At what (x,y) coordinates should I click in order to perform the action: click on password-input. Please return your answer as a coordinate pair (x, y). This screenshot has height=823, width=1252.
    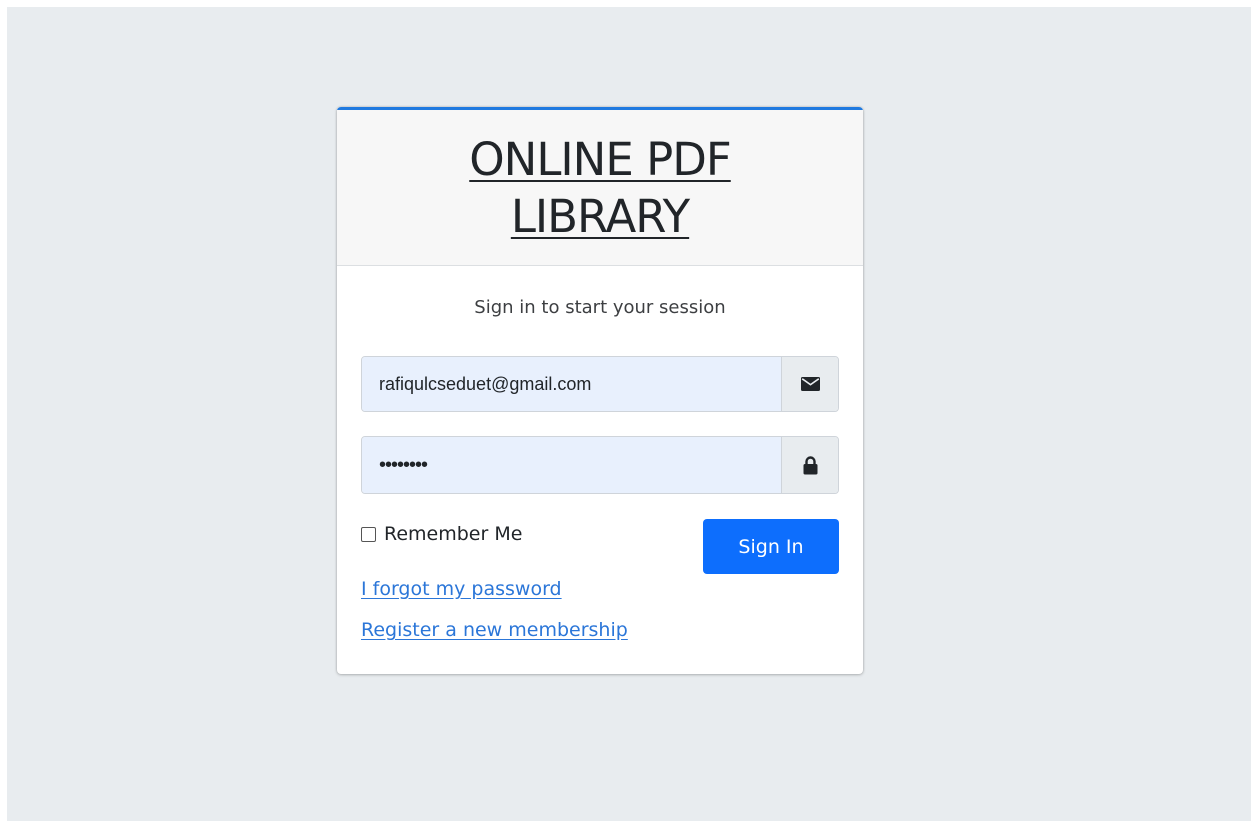
    Looking at the image, I should click on (571, 465).